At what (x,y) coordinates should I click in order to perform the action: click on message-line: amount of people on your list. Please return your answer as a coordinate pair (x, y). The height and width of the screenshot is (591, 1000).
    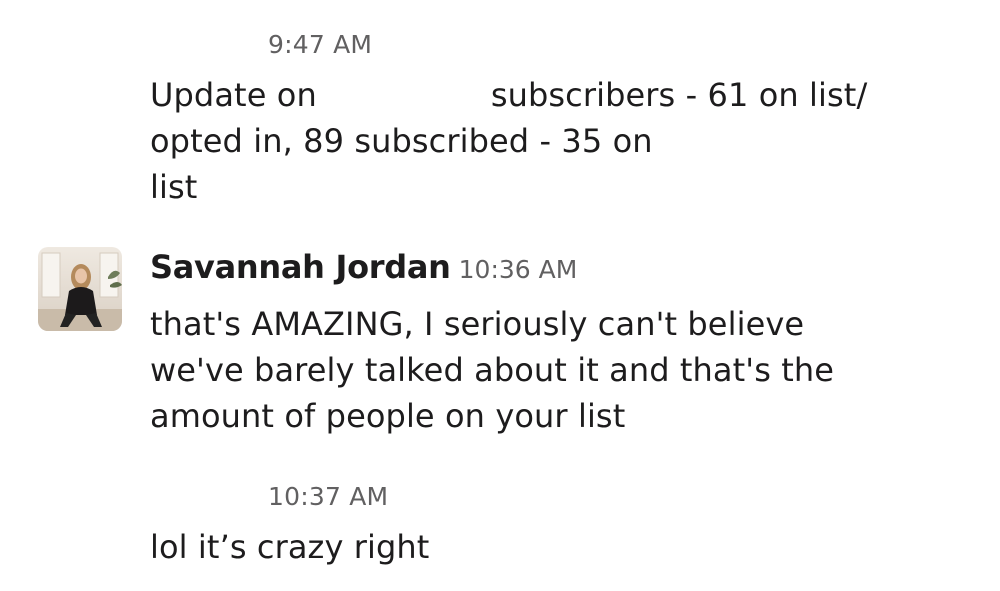
    Looking at the image, I should click on (388, 416).